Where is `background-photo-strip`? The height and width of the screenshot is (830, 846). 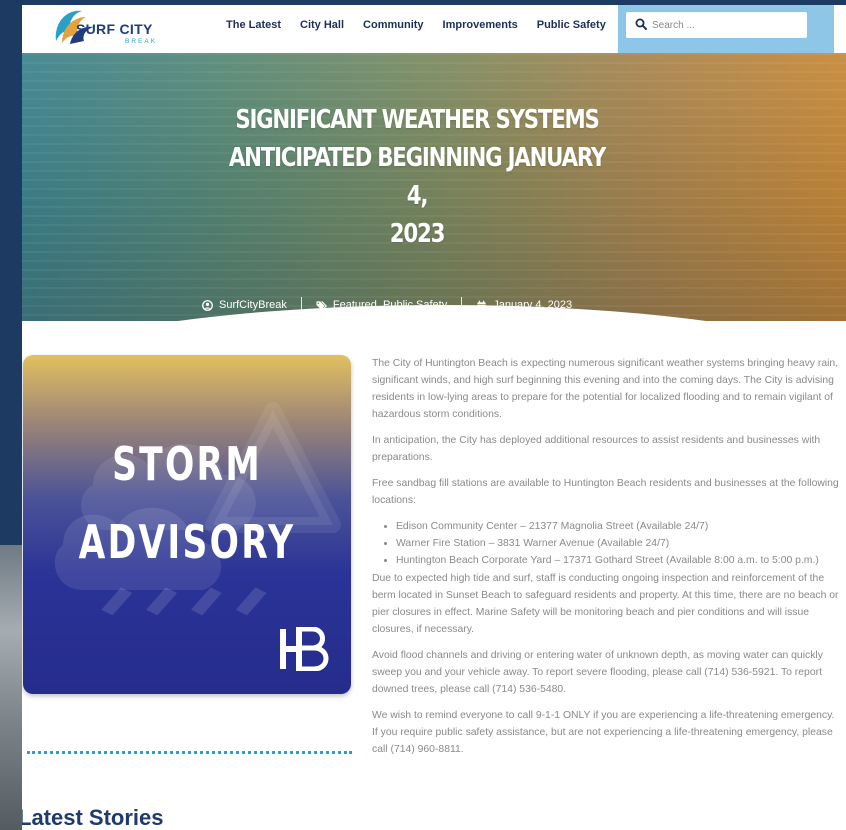 background-photo-strip is located at coordinates (11, 687).